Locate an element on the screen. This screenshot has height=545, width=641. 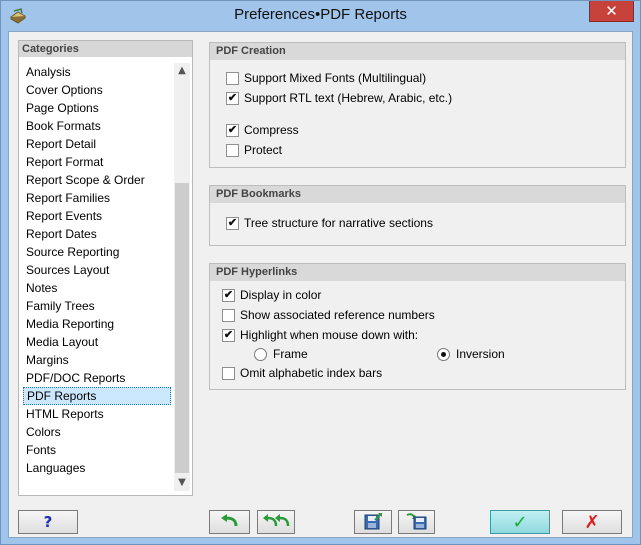
cancel-x-icon: ✗ is located at coordinates (592, 522).